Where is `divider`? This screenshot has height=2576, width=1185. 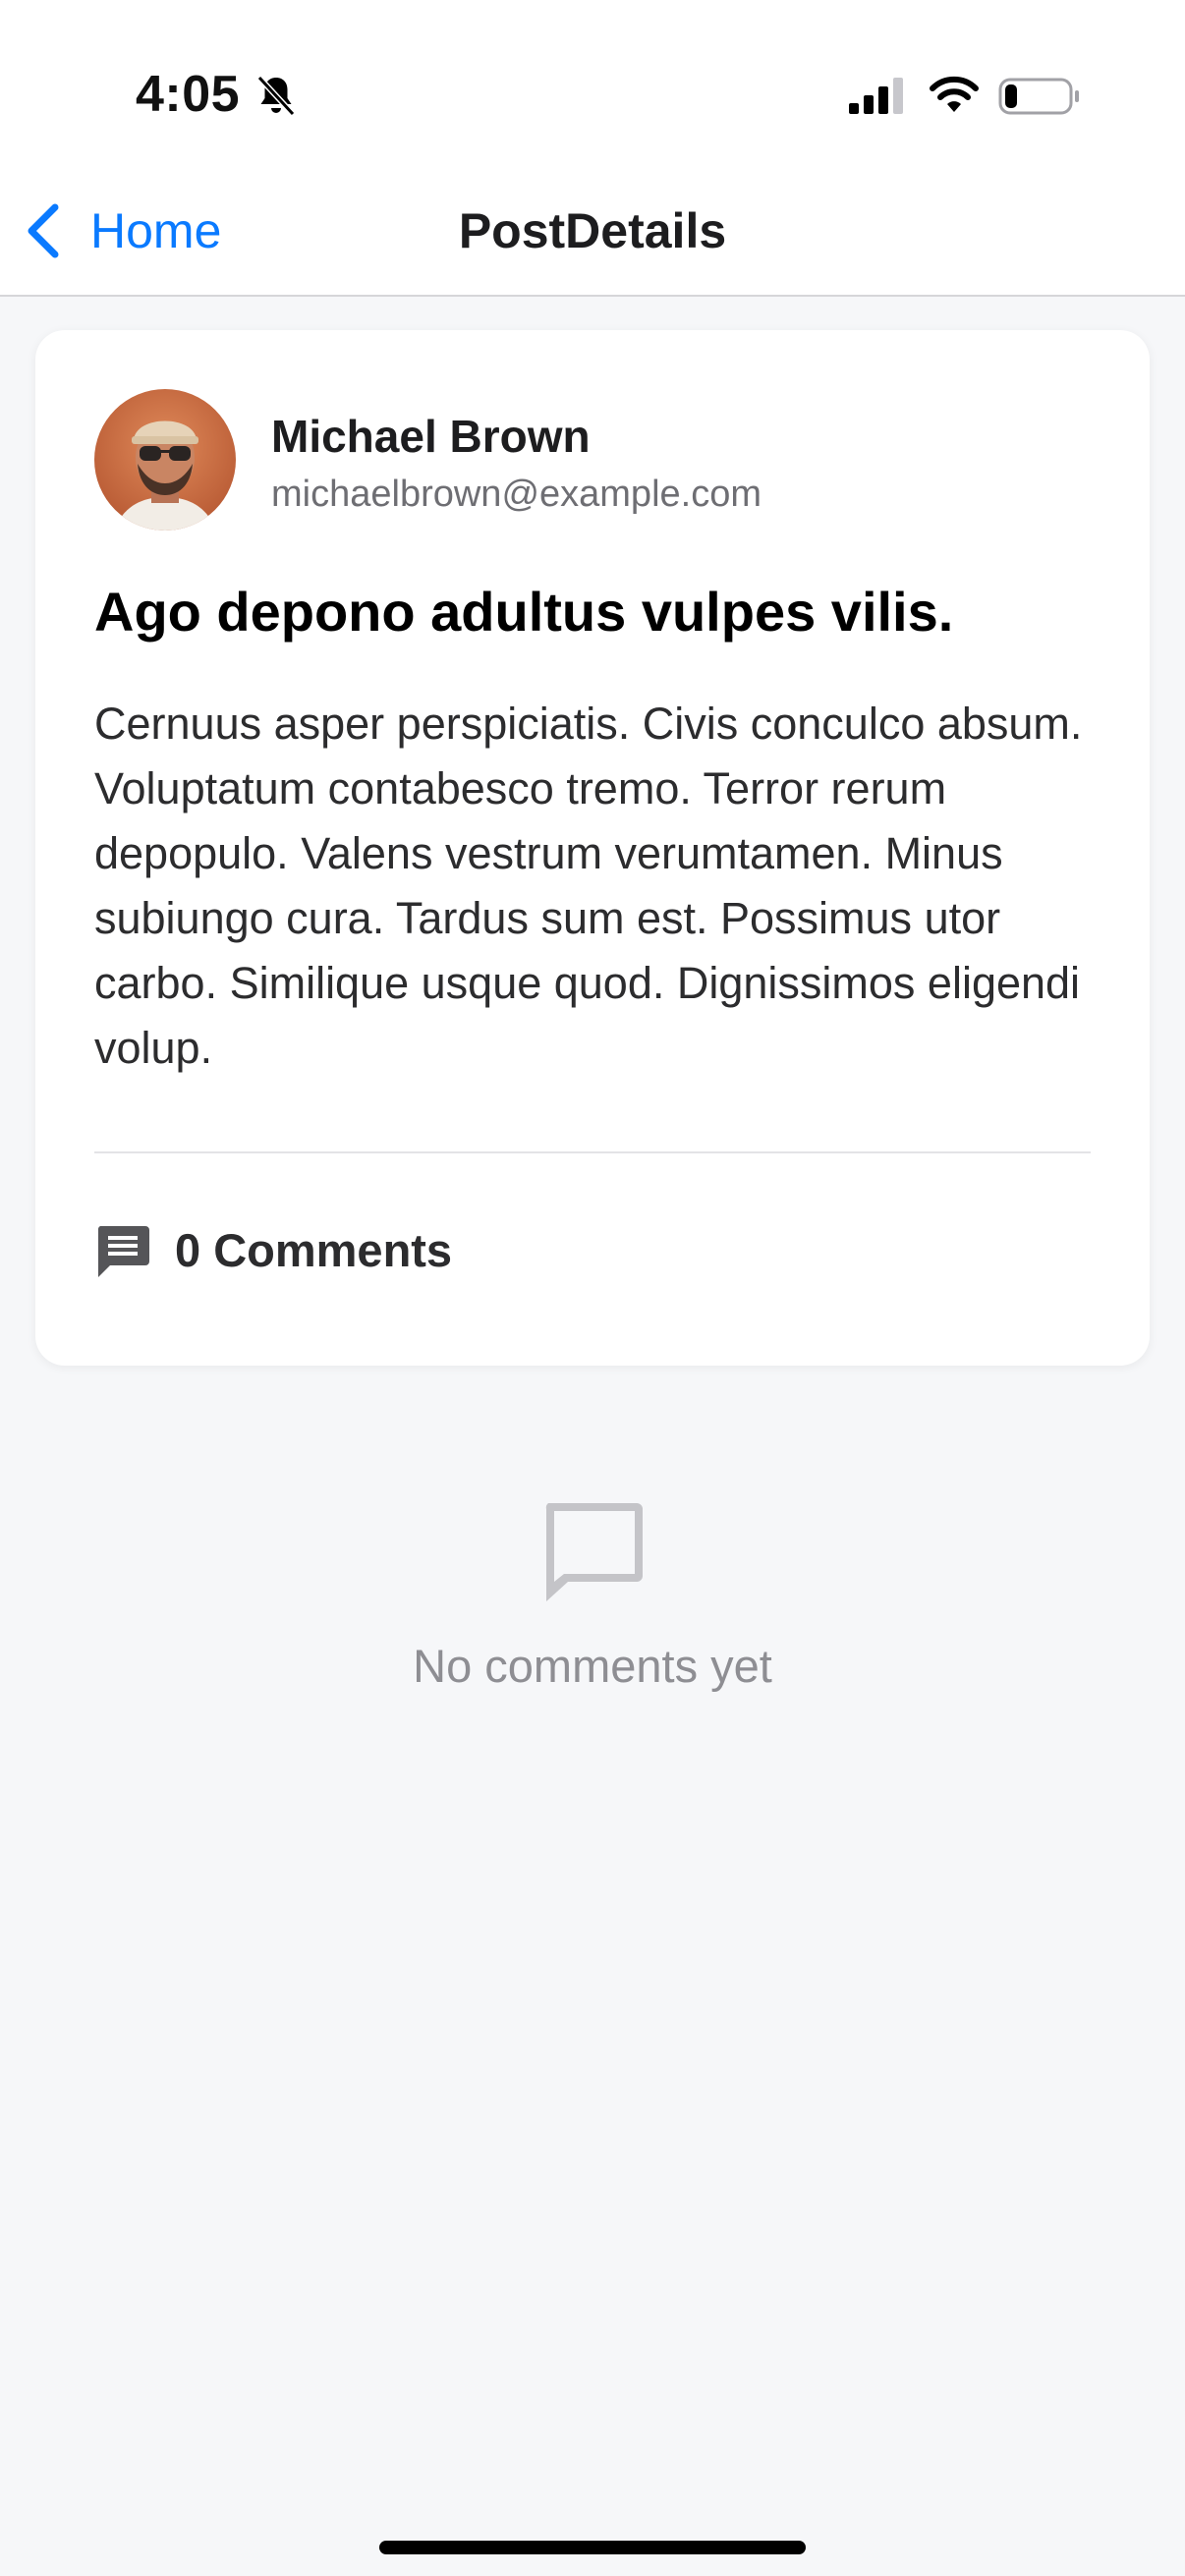 divider is located at coordinates (592, 1152).